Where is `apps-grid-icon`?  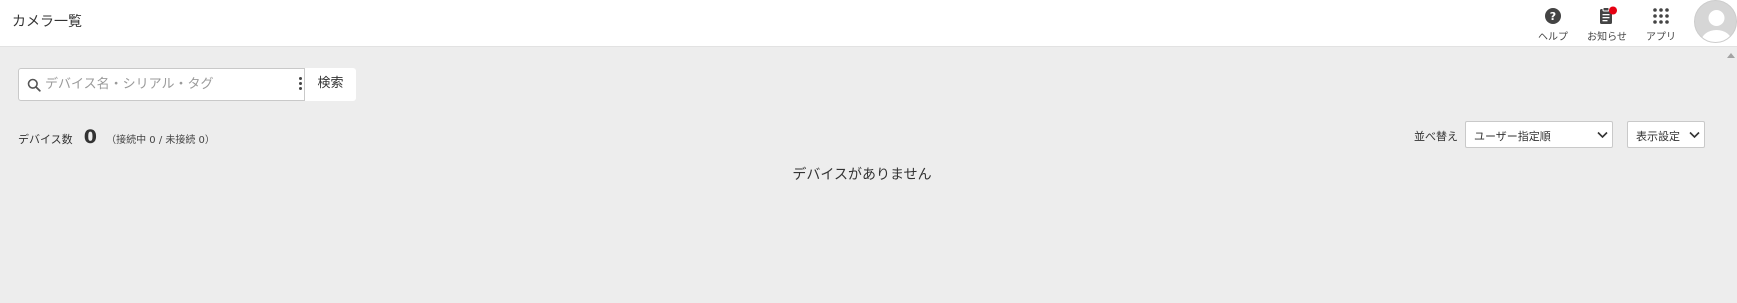
apps-grid-icon is located at coordinates (1661, 16).